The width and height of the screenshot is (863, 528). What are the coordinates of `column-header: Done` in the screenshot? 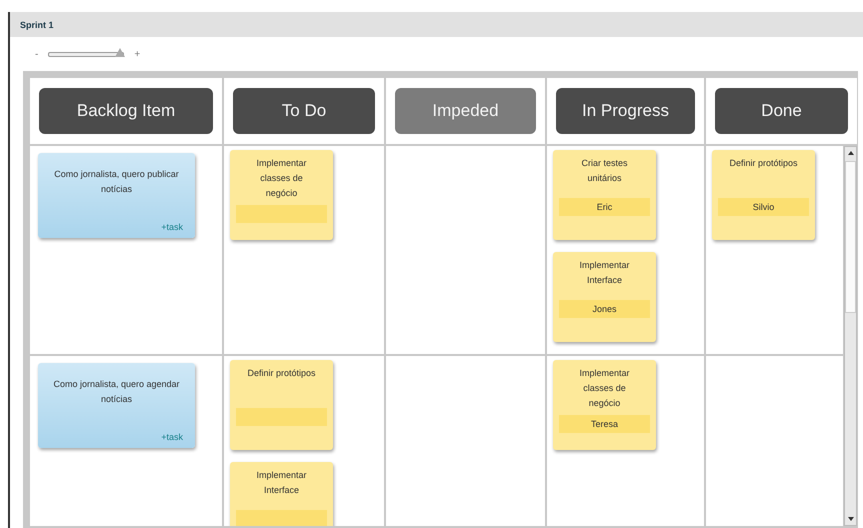 It's located at (781, 111).